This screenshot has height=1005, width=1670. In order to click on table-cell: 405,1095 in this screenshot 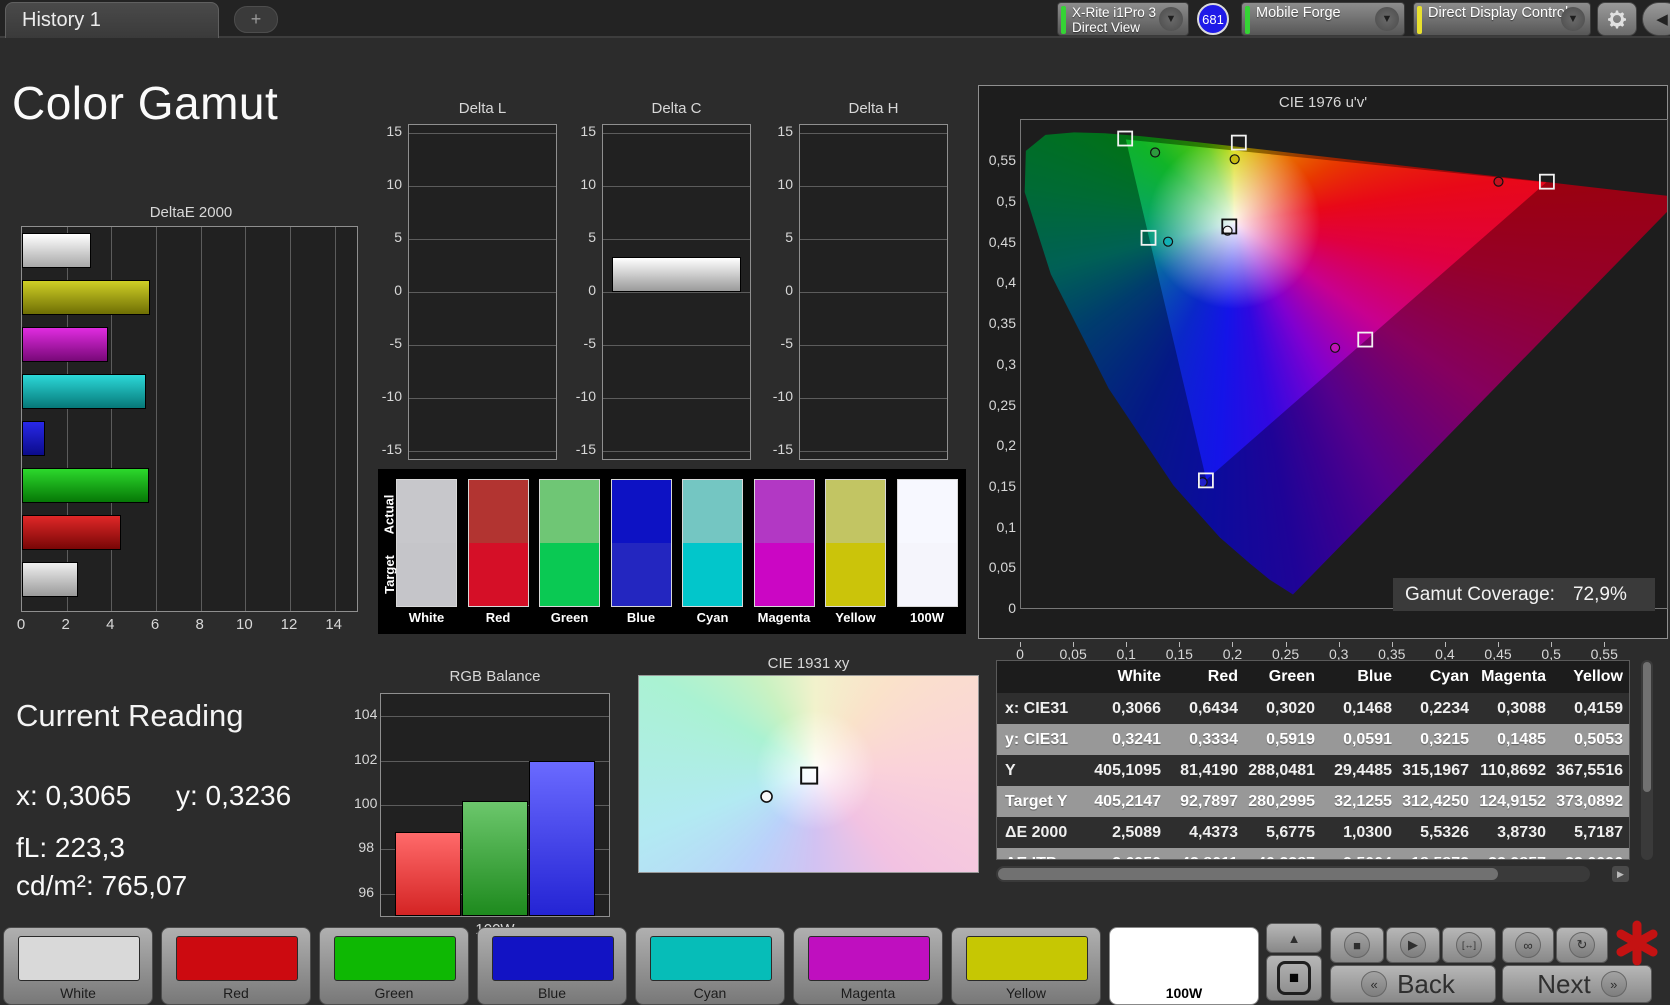, I will do `click(1127, 770)`.